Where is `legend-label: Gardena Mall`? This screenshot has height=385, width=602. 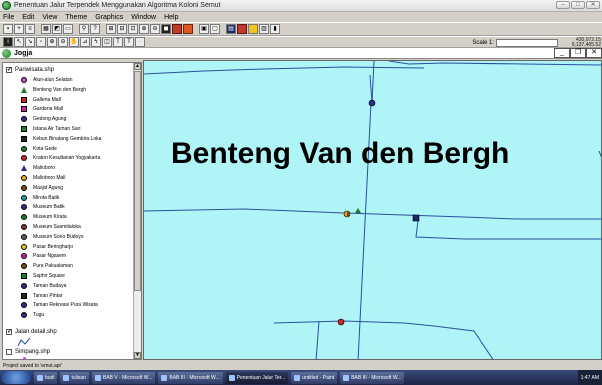
legend-label: Gardena Mall is located at coordinates (48, 109).